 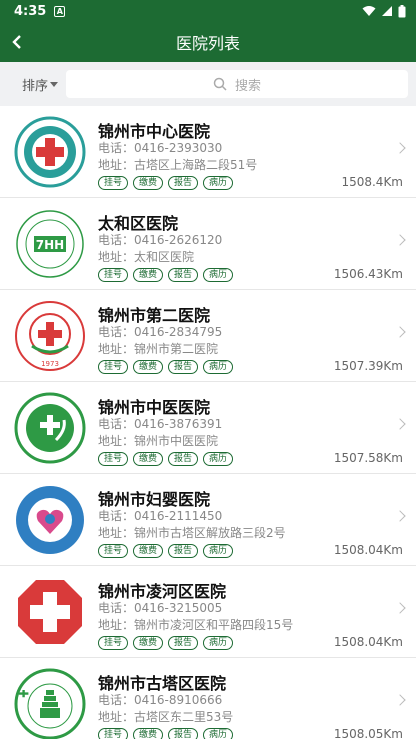 I want to click on distance-label: 1506.43Km, so click(x=368, y=274).